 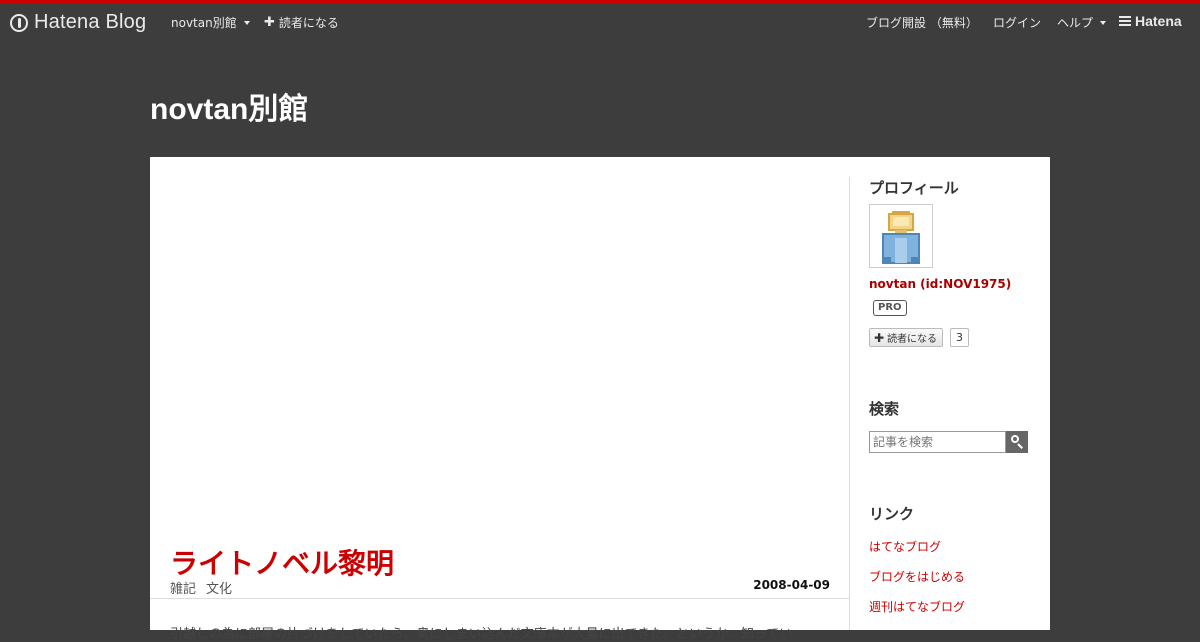 What do you see at coordinates (219, 587) in the screenshot?
I see `category-link: 文化` at bounding box center [219, 587].